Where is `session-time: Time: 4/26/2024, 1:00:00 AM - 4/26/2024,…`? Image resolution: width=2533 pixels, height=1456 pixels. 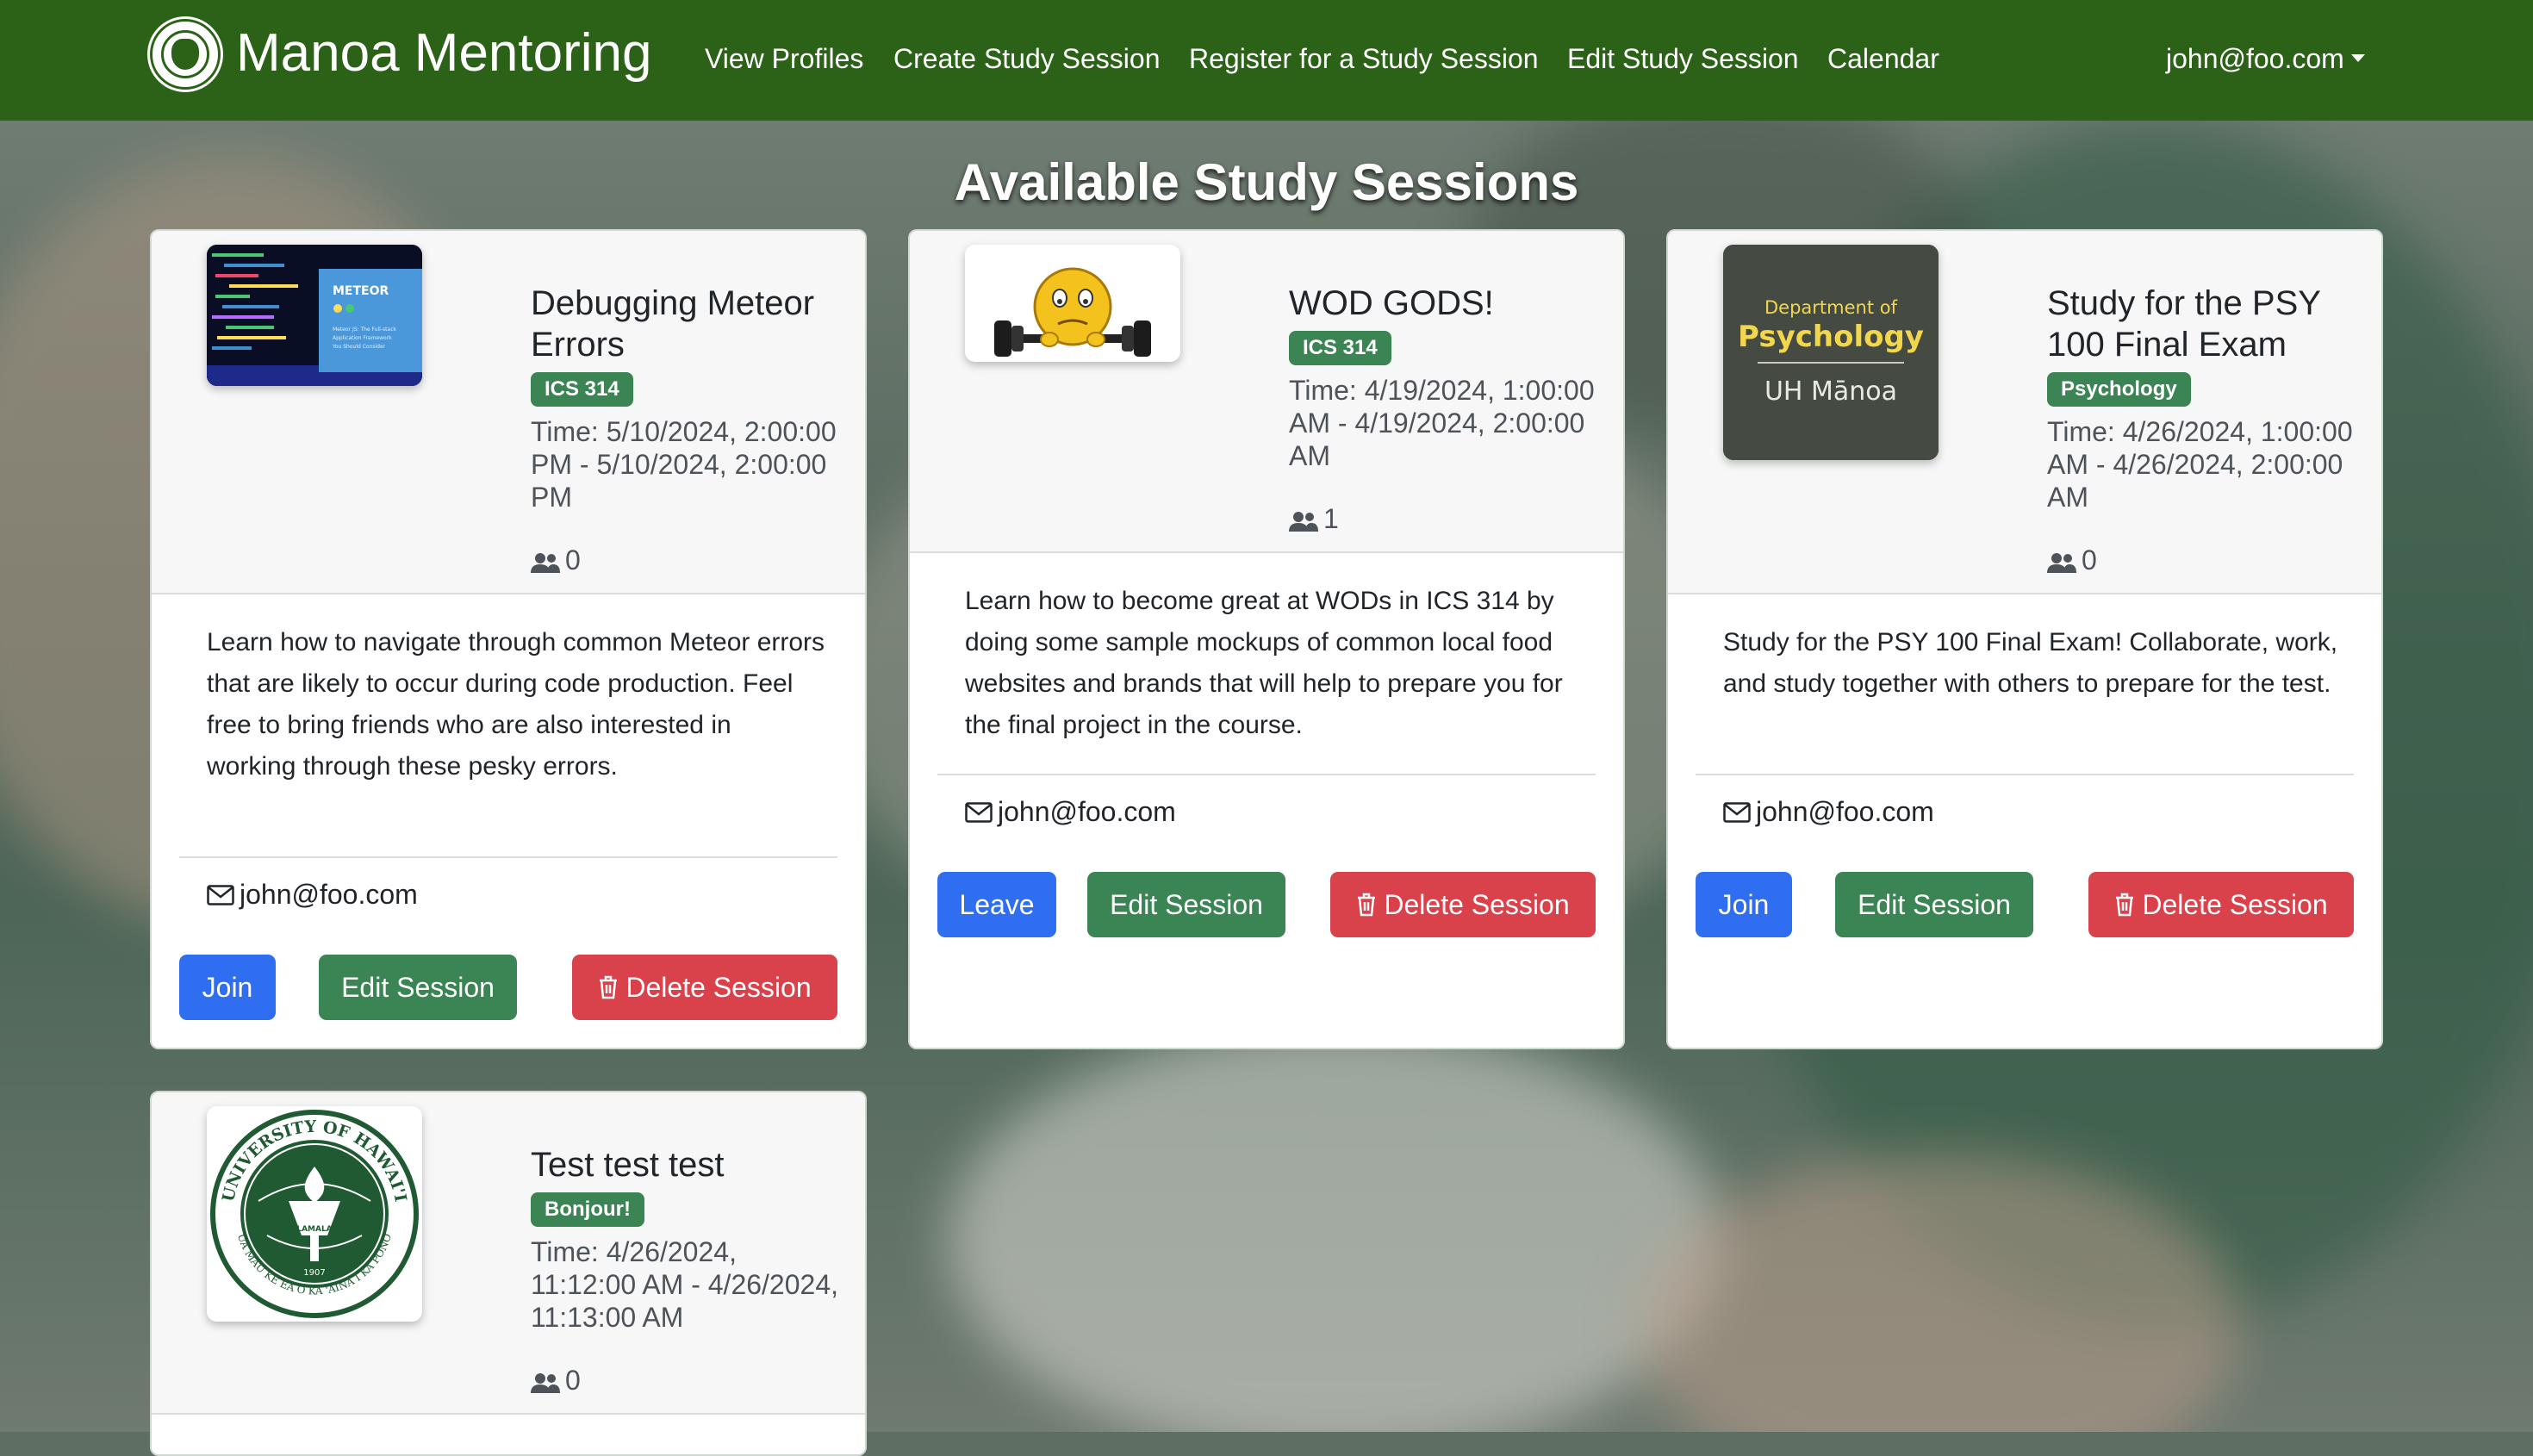
session-time: Time: 4/26/2024, 1:00:00 AM - 4/26/2024,… is located at coordinates (2200, 465).